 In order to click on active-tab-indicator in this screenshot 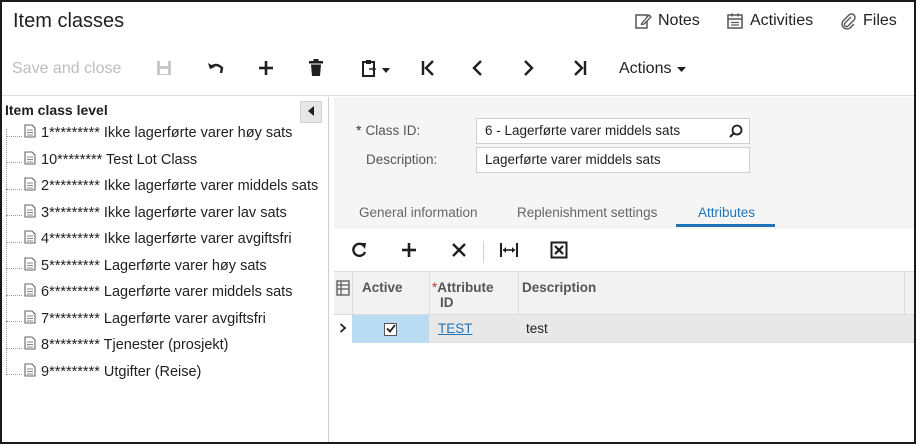, I will do `click(725, 225)`.